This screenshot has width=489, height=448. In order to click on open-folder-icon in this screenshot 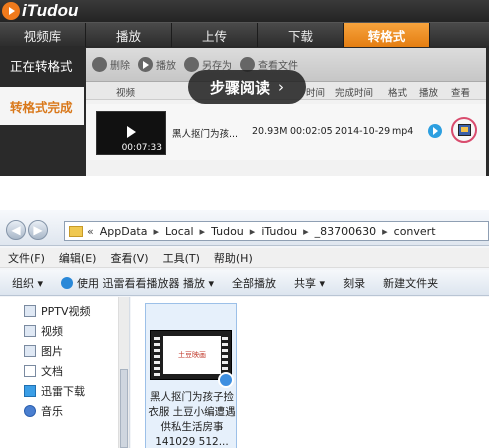, I will do `click(464, 130)`.